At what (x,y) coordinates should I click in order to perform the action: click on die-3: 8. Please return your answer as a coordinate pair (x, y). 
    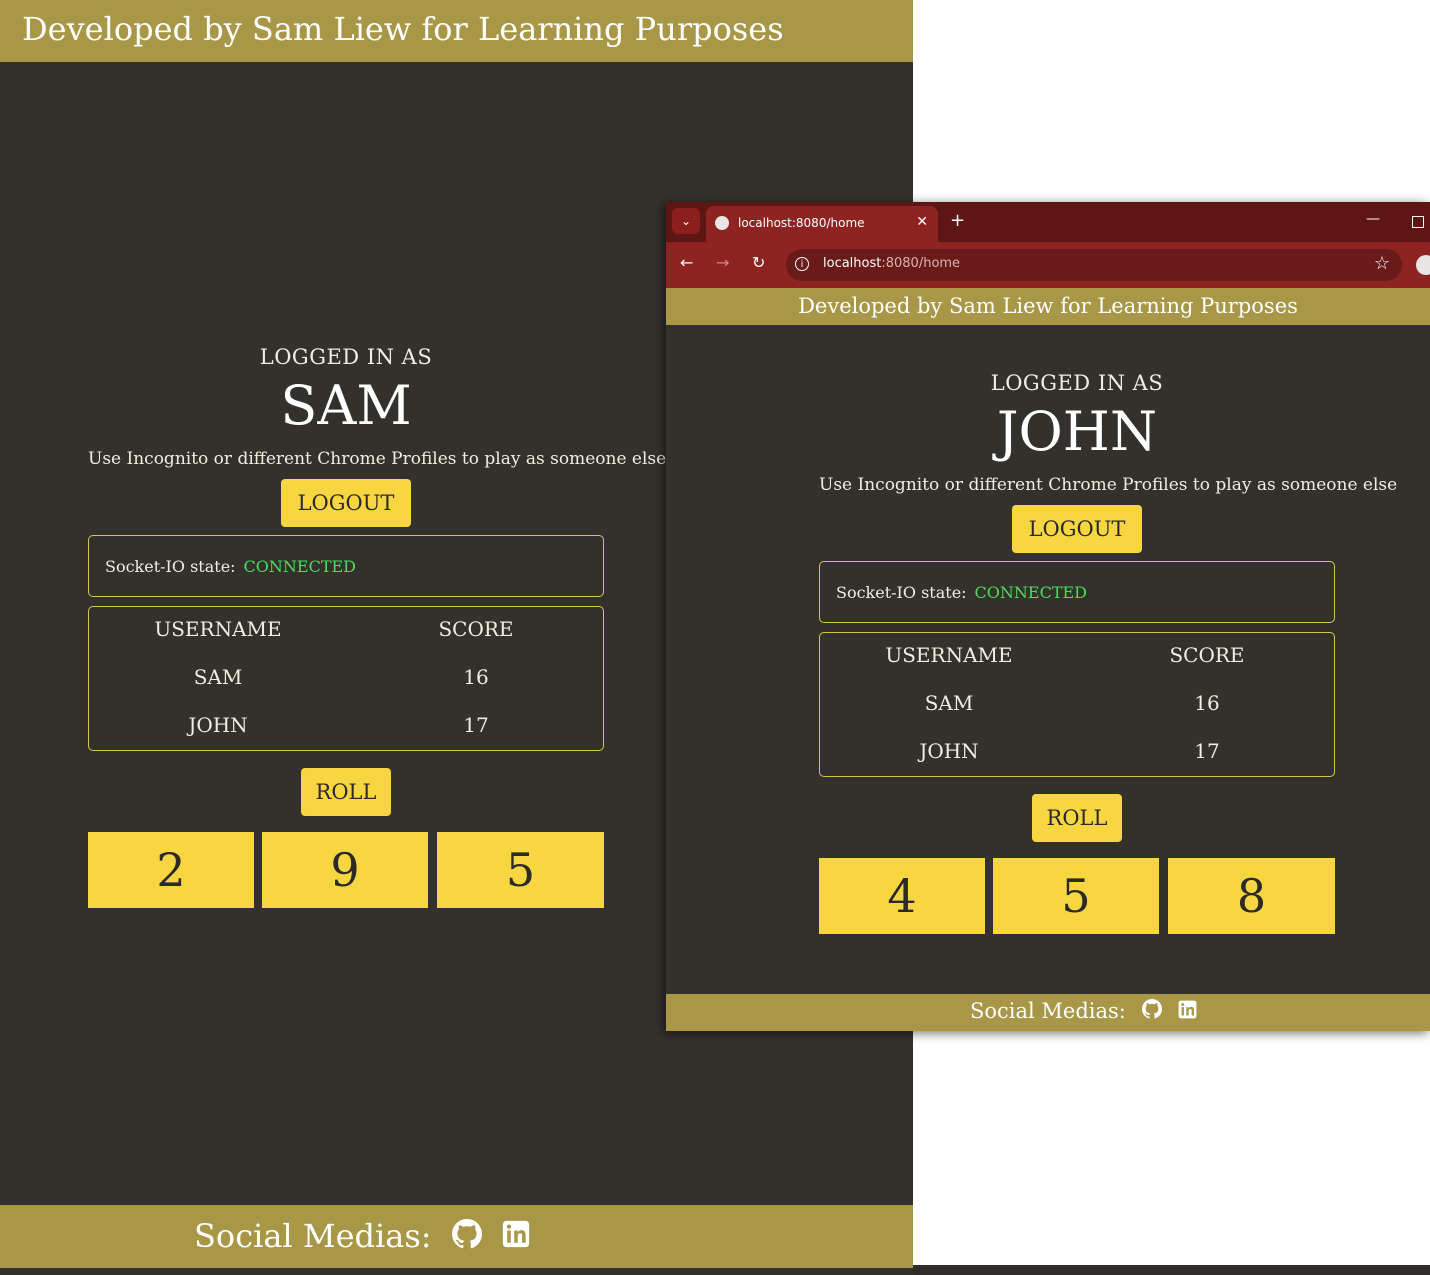
    Looking at the image, I should click on (1251, 896).